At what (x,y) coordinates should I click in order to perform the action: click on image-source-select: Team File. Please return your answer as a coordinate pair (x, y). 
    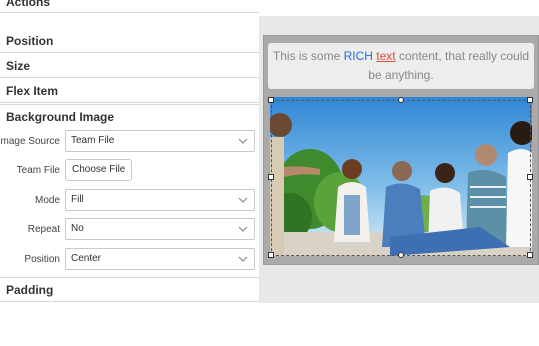
    Looking at the image, I should click on (160, 141).